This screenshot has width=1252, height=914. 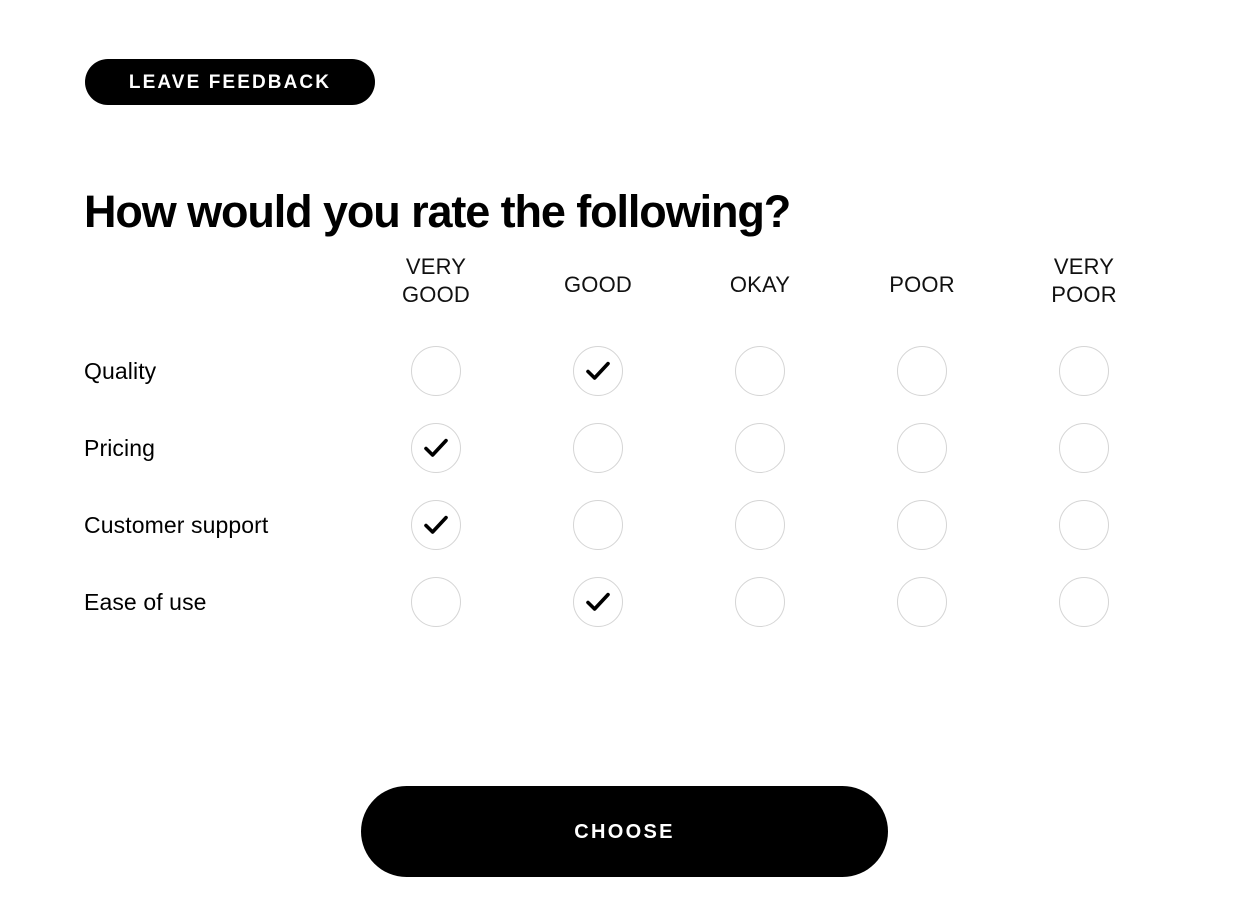 What do you see at coordinates (176, 525) in the screenshot?
I see `row-label-customer-support: Customer support` at bounding box center [176, 525].